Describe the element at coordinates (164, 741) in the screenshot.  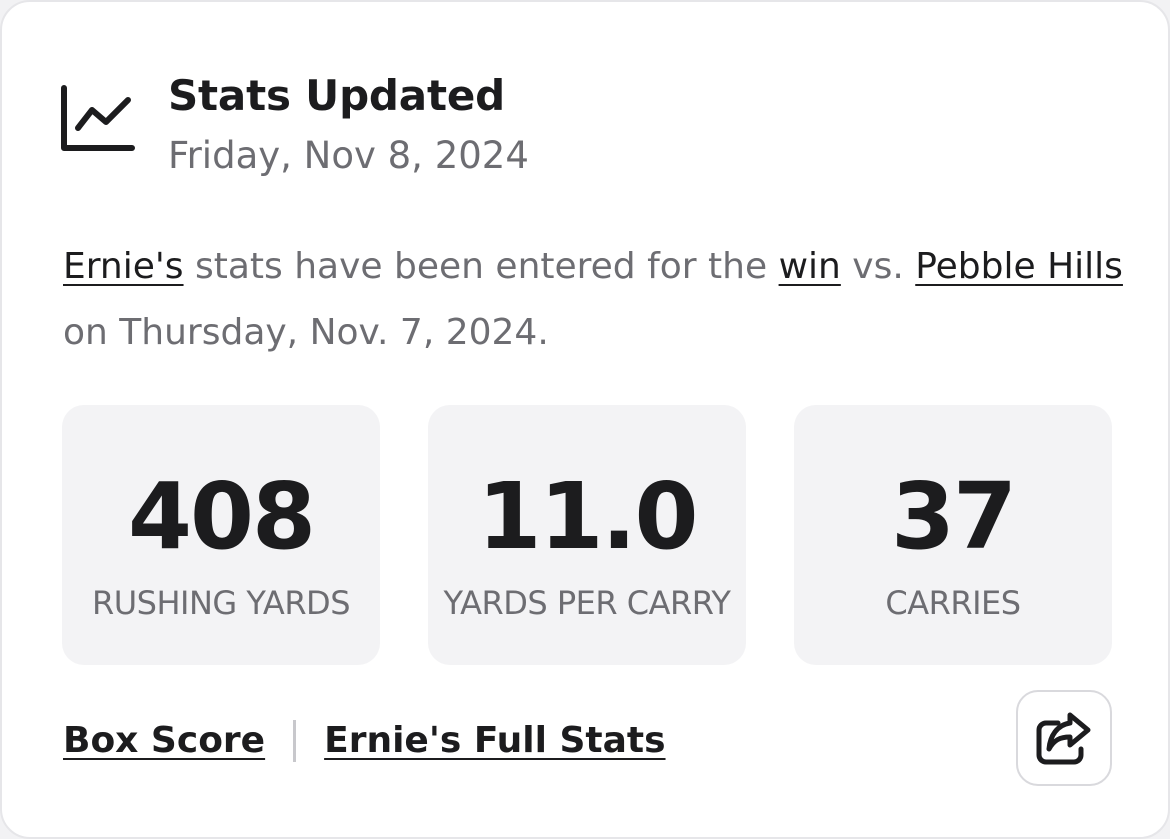
I see `box-score-link: Box Score` at that location.